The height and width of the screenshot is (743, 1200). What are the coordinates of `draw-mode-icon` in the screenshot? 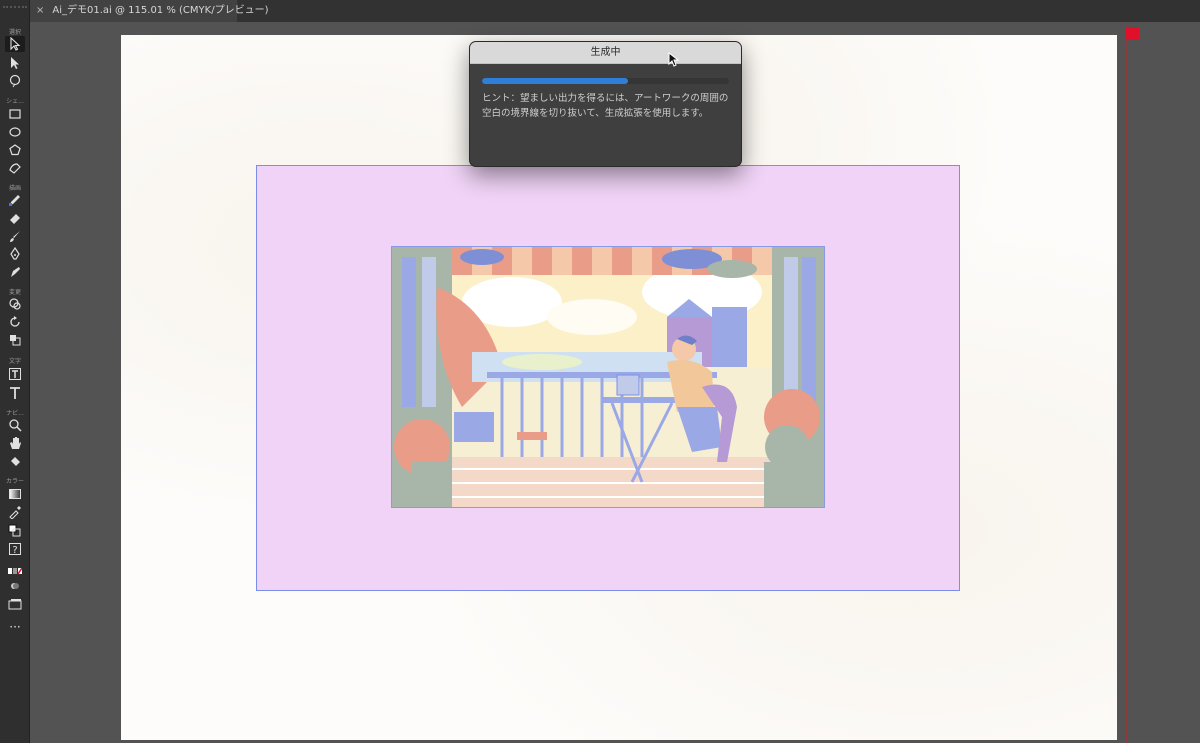 It's located at (15, 586).